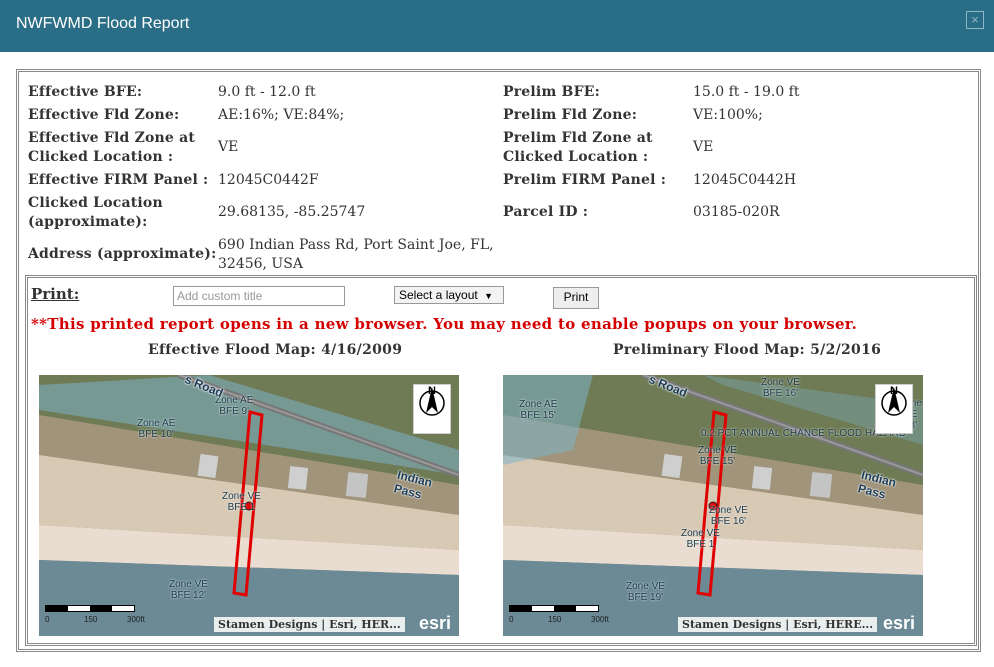  I want to click on prelim-panel-label: Prelim FIRM Panel :, so click(585, 180).